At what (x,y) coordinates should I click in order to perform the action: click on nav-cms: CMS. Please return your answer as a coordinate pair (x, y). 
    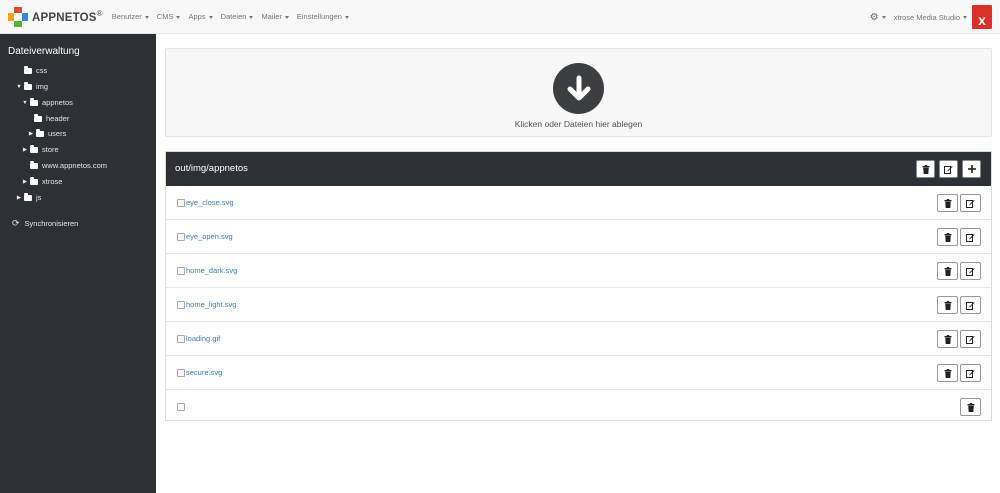
    Looking at the image, I should click on (169, 16).